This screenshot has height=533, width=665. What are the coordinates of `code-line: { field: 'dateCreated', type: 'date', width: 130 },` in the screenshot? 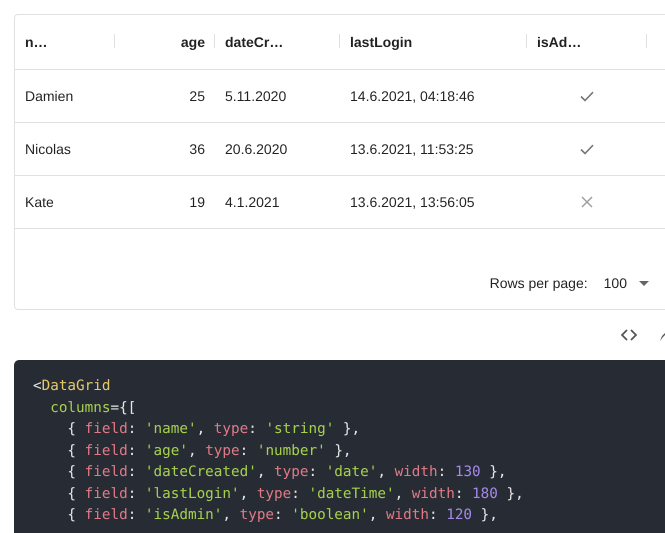 It's located at (286, 472).